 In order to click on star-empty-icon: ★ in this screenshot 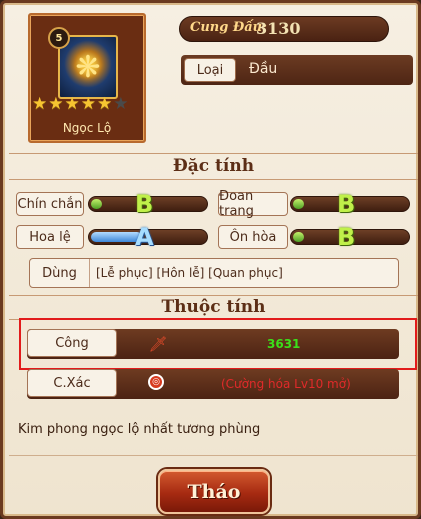, I will do `click(121, 104)`.